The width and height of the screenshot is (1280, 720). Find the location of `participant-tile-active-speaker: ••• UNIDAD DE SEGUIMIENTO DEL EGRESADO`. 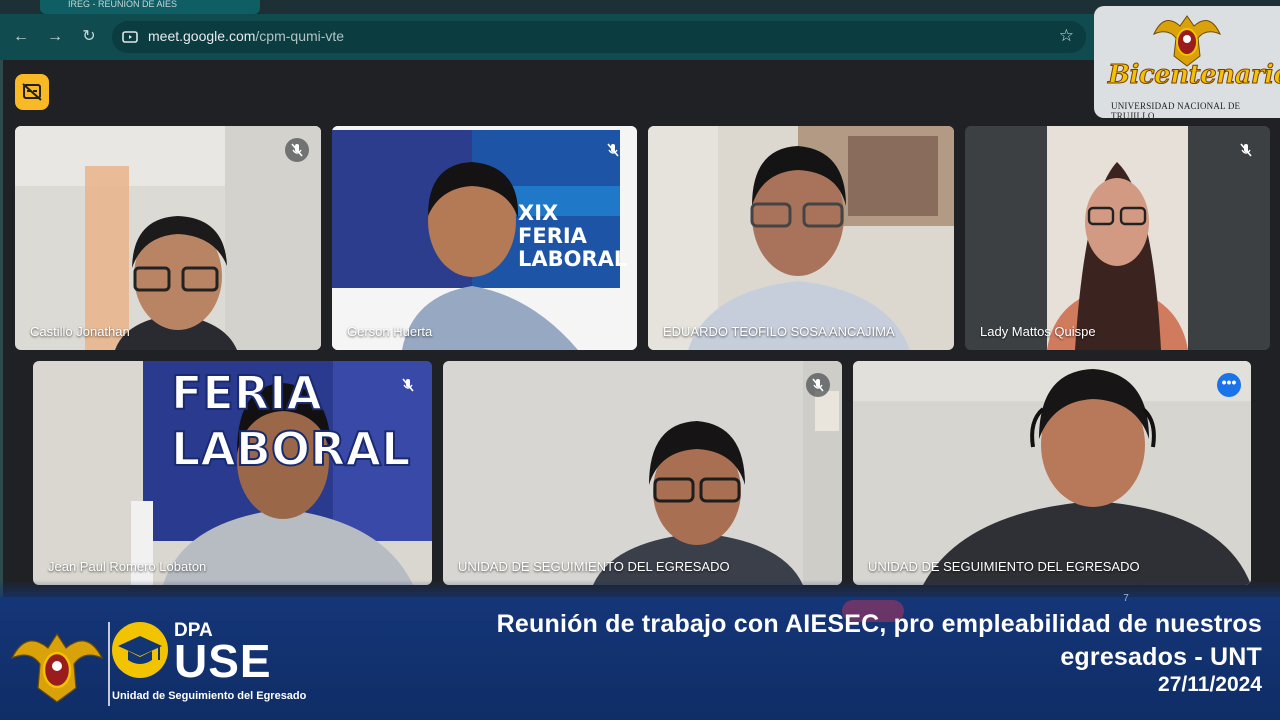

participant-tile-active-speaker: ••• UNIDAD DE SEGUIMIENTO DEL EGRESADO is located at coordinates (1052, 473).